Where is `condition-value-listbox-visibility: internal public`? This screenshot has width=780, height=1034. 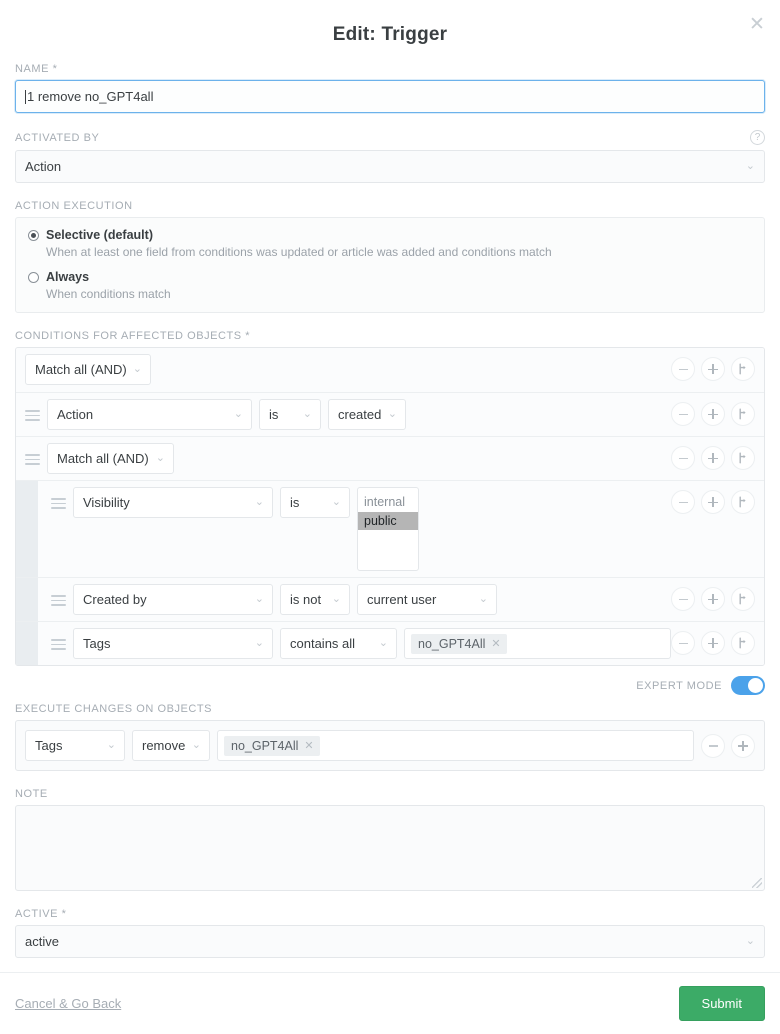
condition-value-listbox-visibility: internal public is located at coordinates (388, 529).